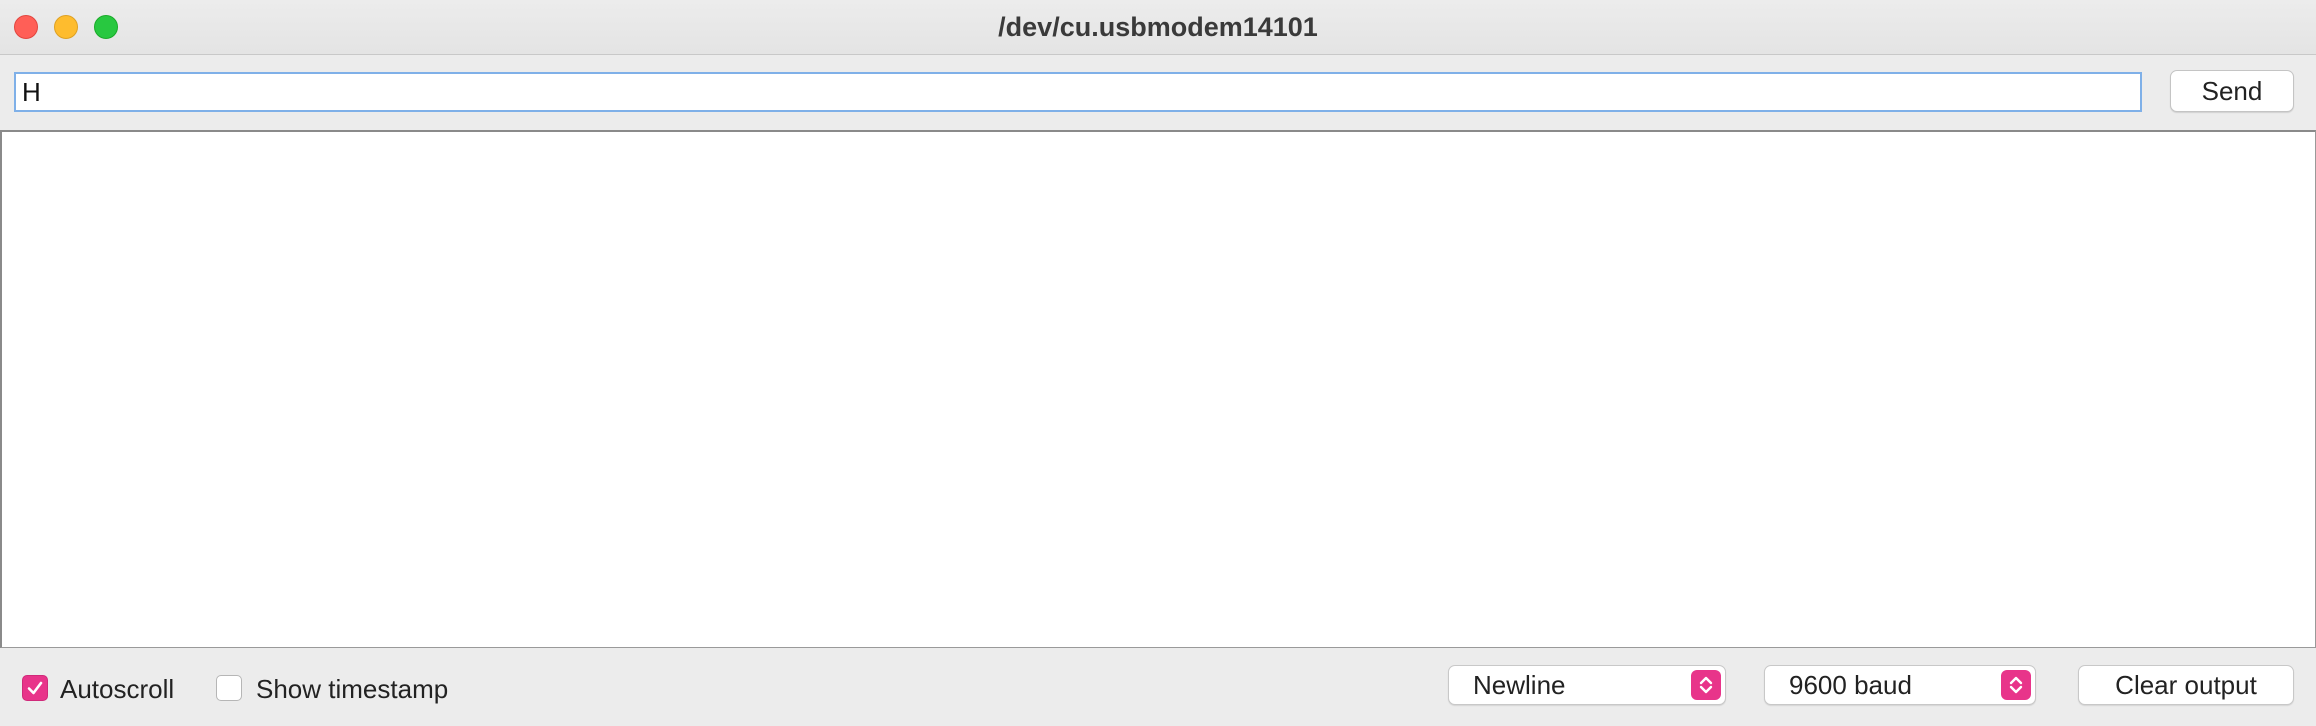 The image size is (2316, 726). I want to click on baud-rate-select: 9600 baud, so click(1900, 685).